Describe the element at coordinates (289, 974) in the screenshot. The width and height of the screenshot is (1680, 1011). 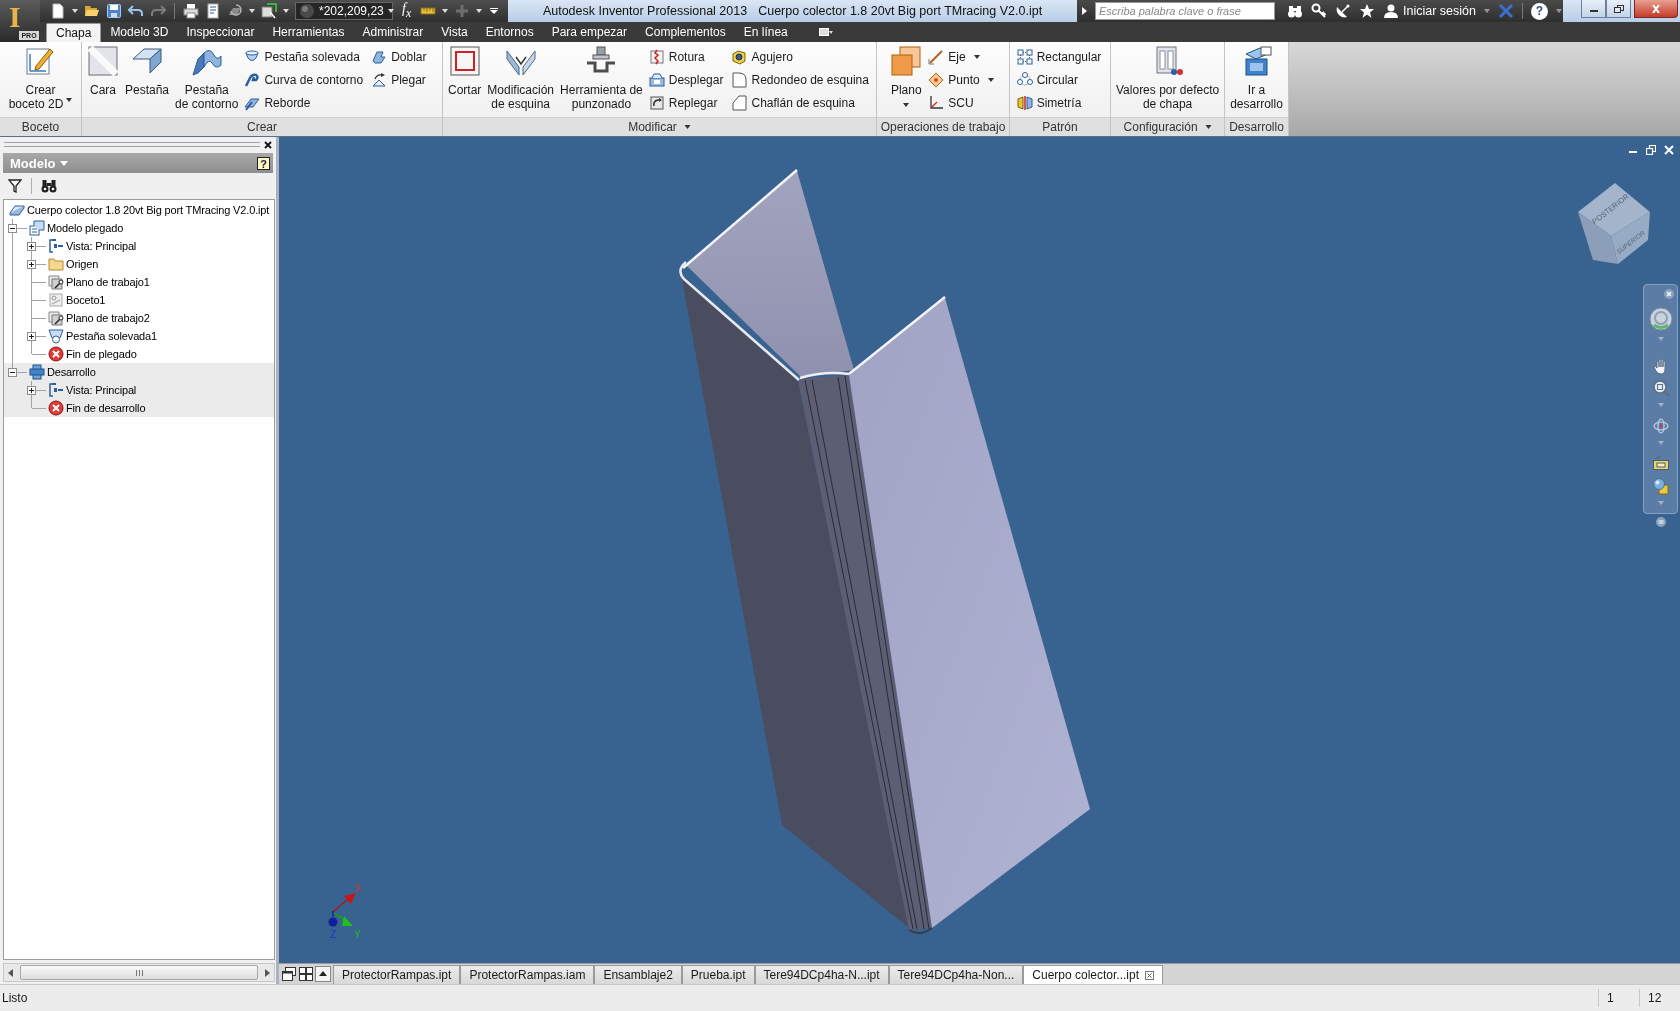
I see `cascade-windows-icon` at that location.